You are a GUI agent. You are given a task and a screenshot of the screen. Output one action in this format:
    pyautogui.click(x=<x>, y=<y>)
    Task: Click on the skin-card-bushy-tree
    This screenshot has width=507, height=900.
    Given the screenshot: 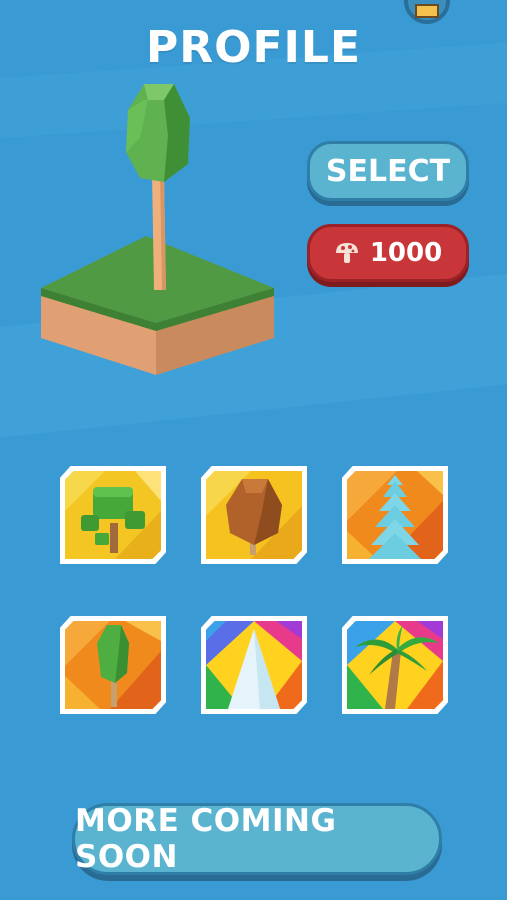 What is the action you would take?
    pyautogui.click(x=113, y=515)
    